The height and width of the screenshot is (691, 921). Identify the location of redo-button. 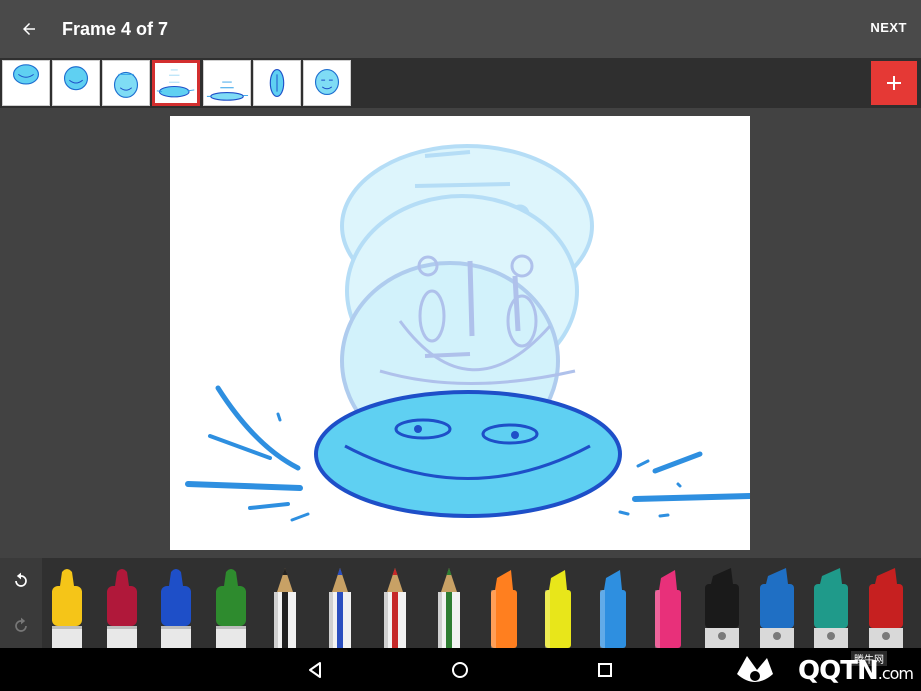
(21, 625).